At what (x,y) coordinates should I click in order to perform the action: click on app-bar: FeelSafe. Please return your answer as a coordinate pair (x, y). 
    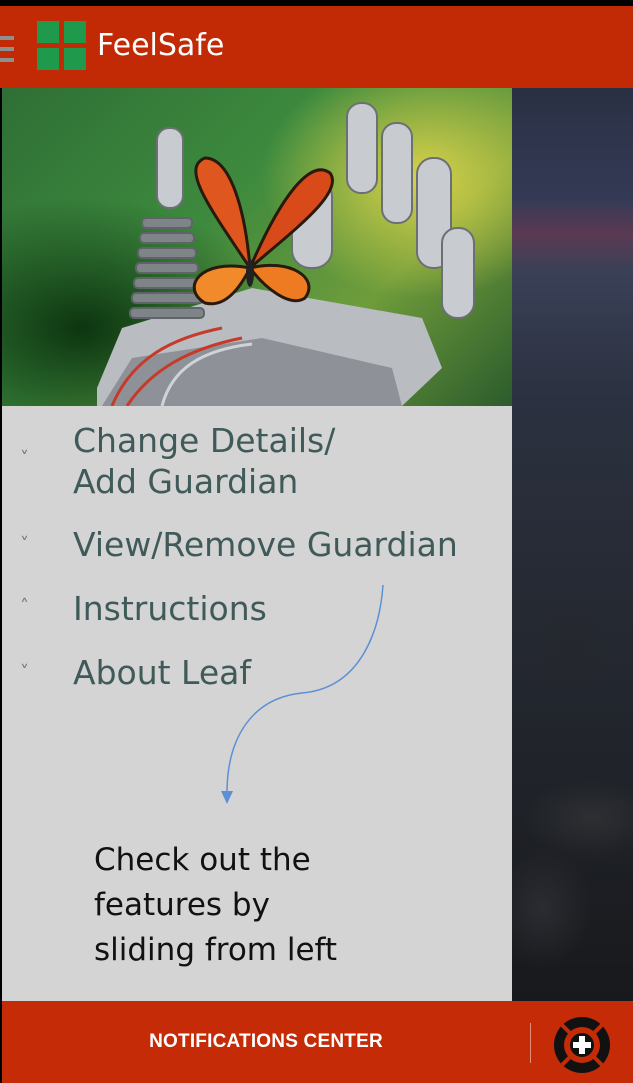
    Looking at the image, I should click on (316, 47).